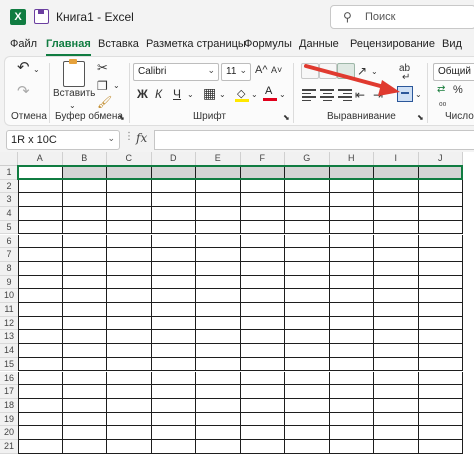 This screenshot has height=456, width=474. Describe the element at coordinates (351, 392) in the screenshot. I see `cell-h17` at that location.